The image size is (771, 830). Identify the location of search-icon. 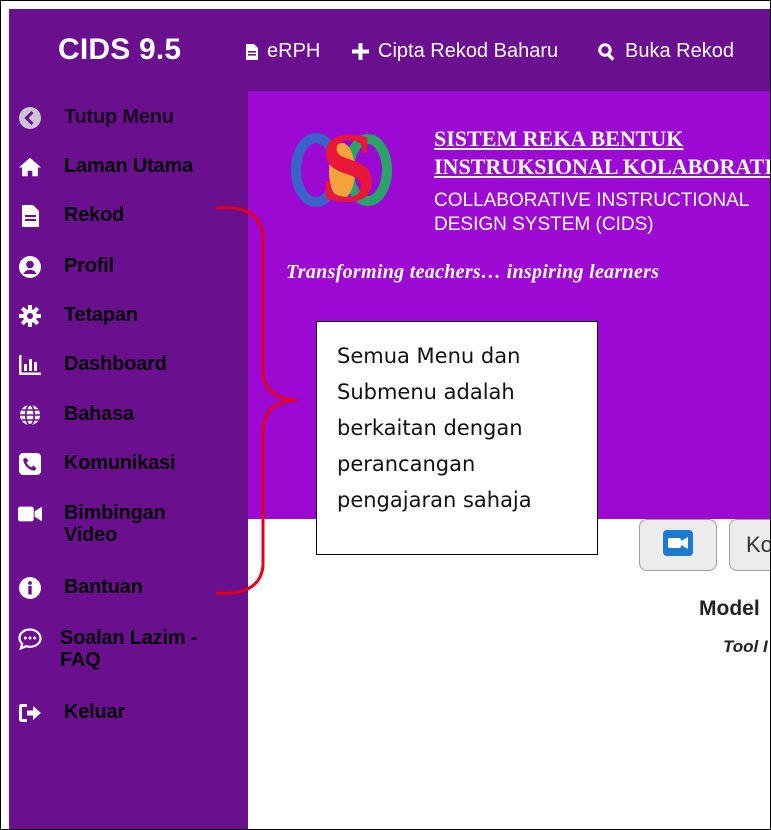
(607, 51).